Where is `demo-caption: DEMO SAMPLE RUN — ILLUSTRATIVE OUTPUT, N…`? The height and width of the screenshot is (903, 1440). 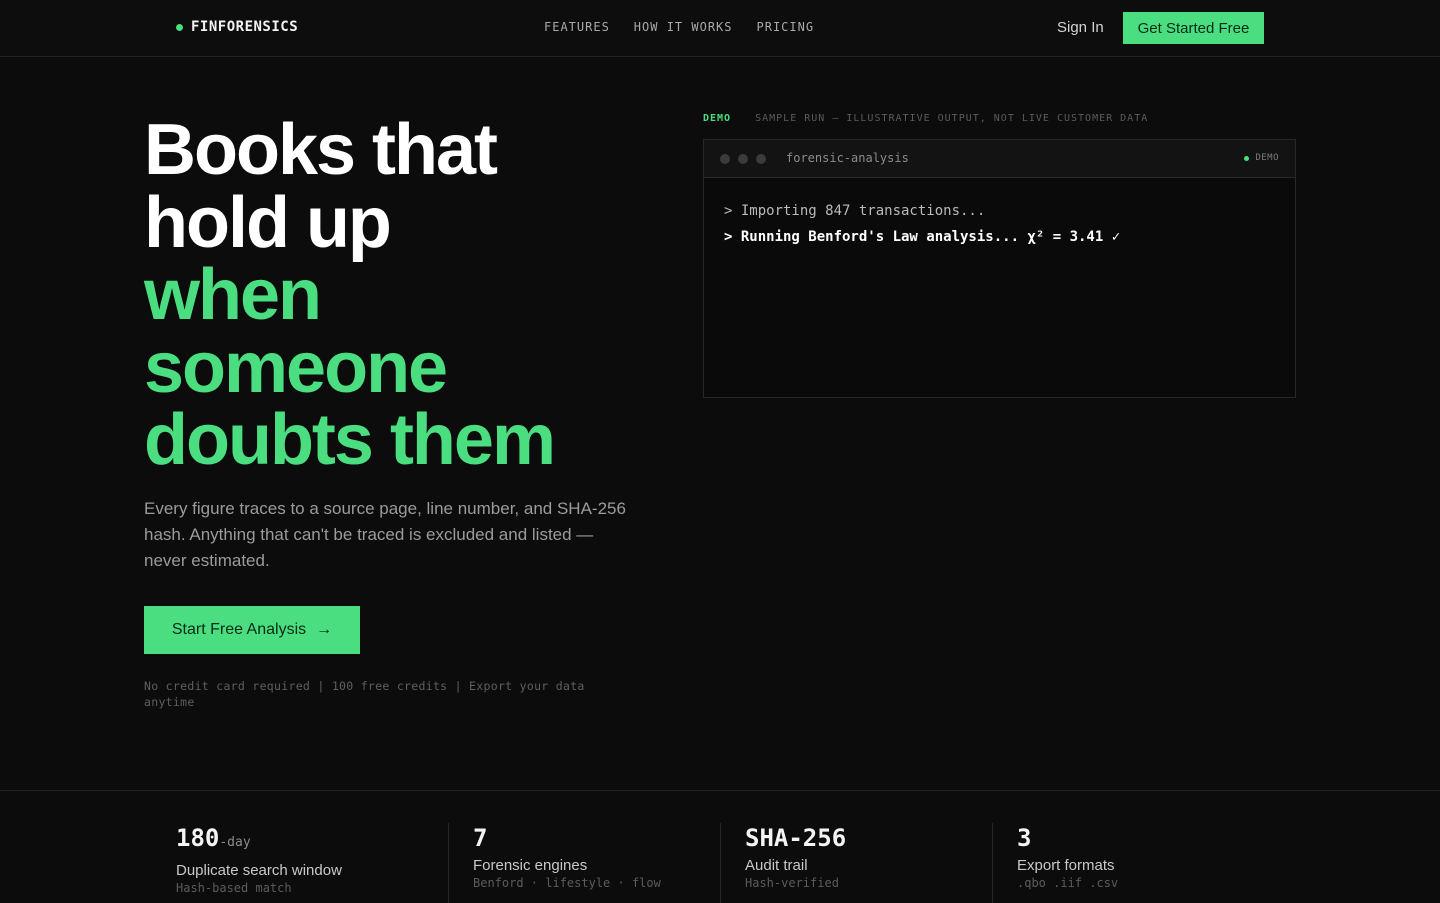 demo-caption: DEMO SAMPLE RUN — ILLUSTRATIVE OUTPUT, N… is located at coordinates (925, 118).